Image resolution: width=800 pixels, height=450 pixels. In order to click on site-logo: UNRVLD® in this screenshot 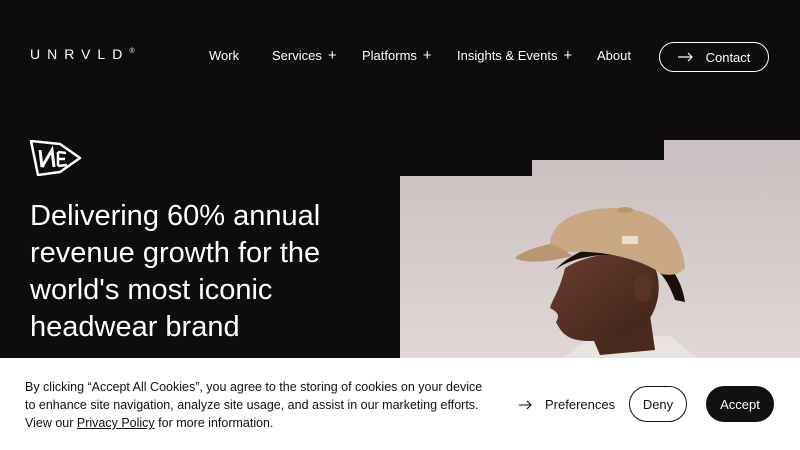, I will do `click(82, 54)`.